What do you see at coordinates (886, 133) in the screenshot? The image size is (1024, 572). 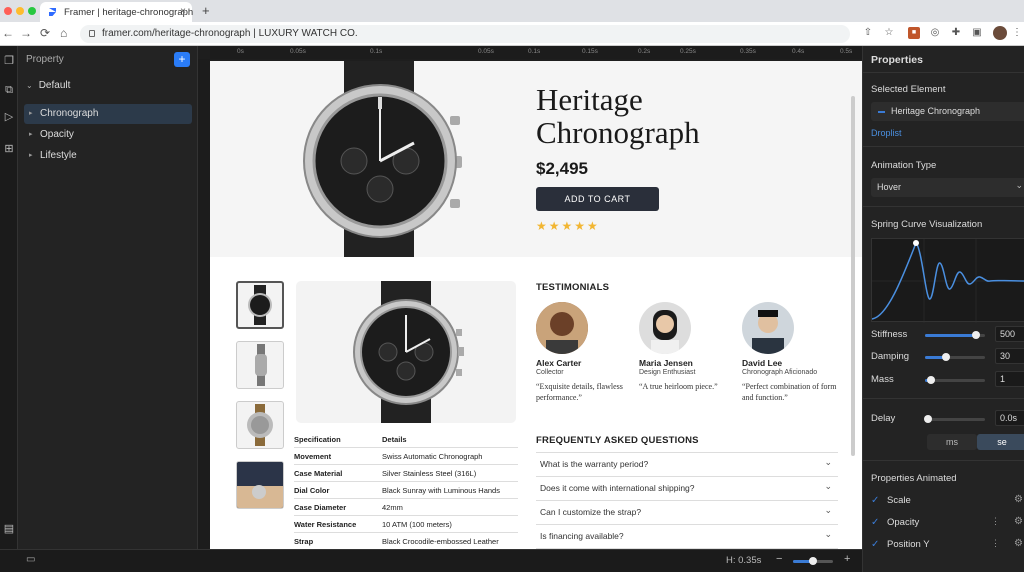 I see `droplist-link: Droplist` at bounding box center [886, 133].